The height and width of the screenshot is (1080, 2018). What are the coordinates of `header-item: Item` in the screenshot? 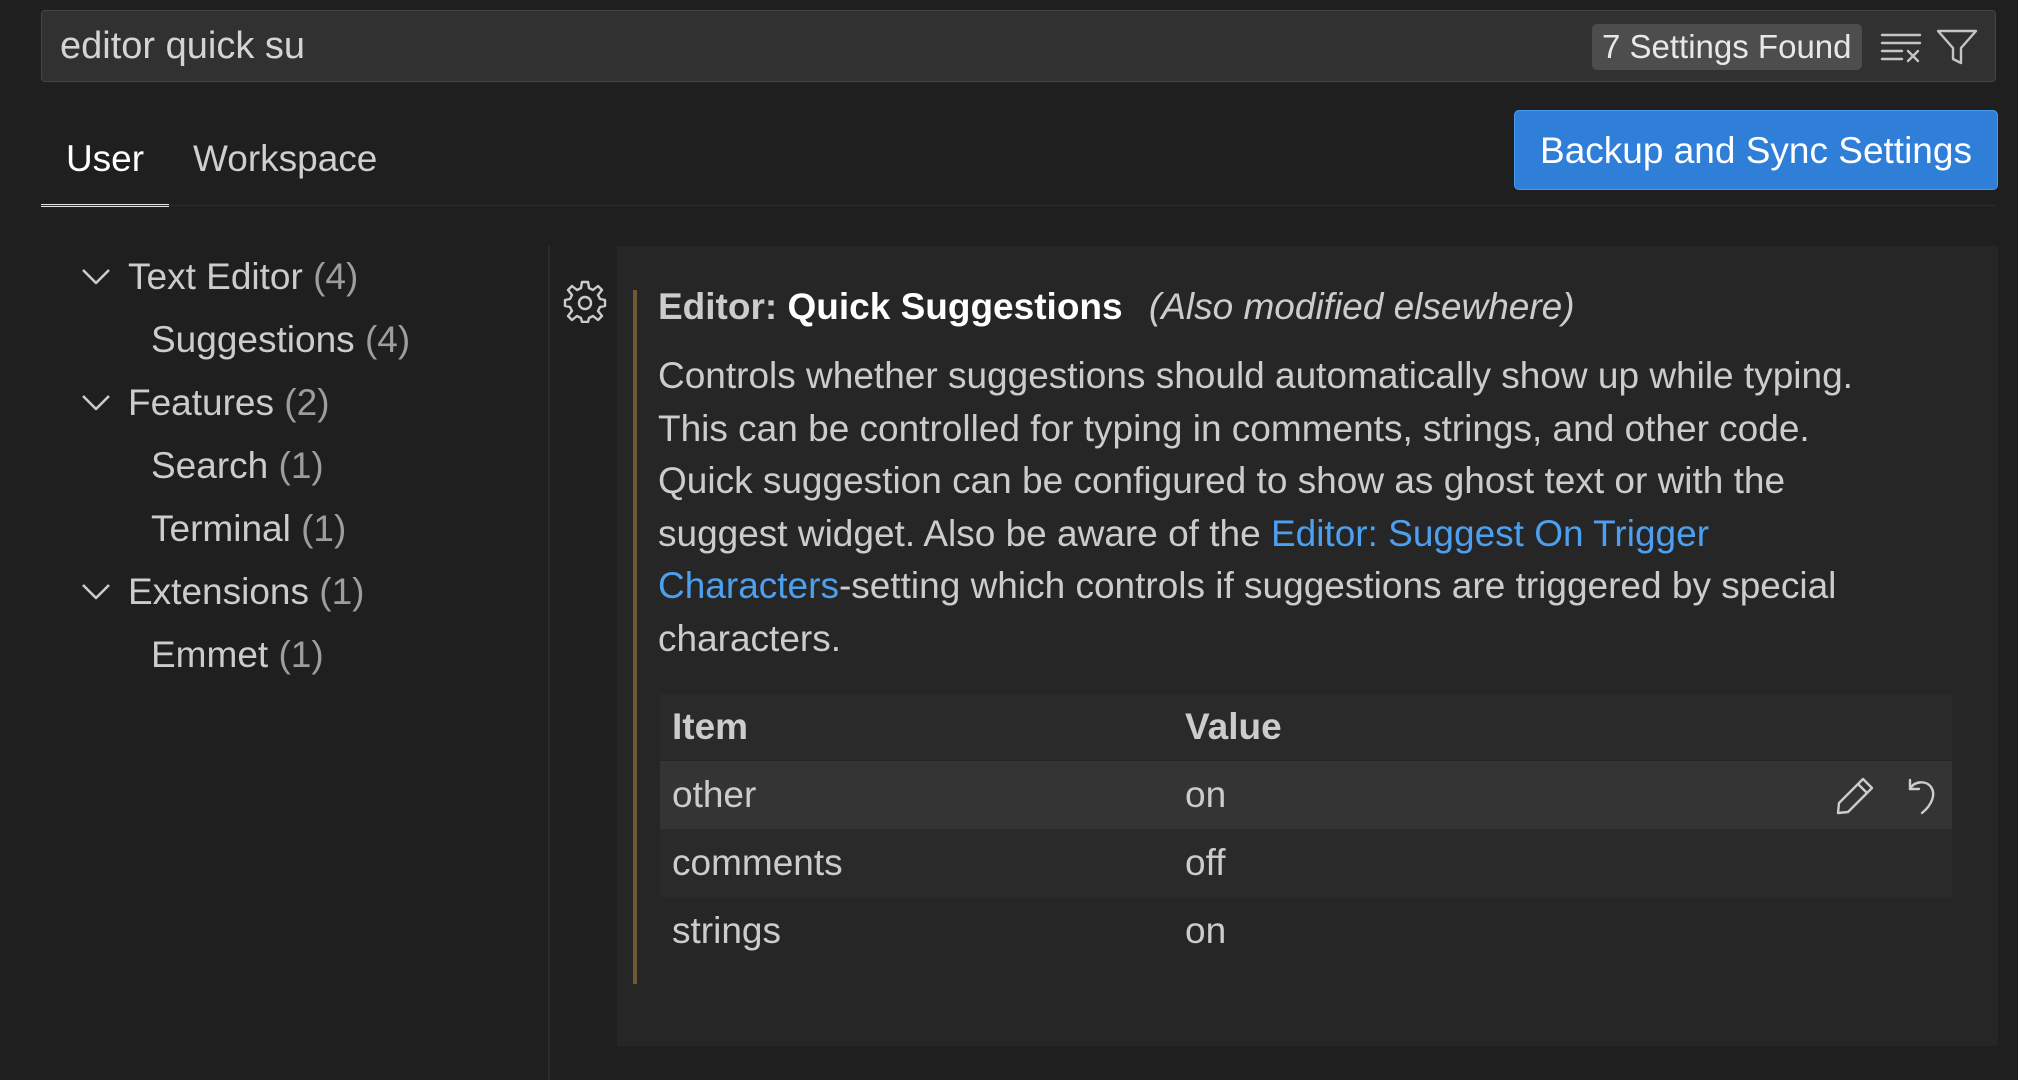 It's located at (710, 726).